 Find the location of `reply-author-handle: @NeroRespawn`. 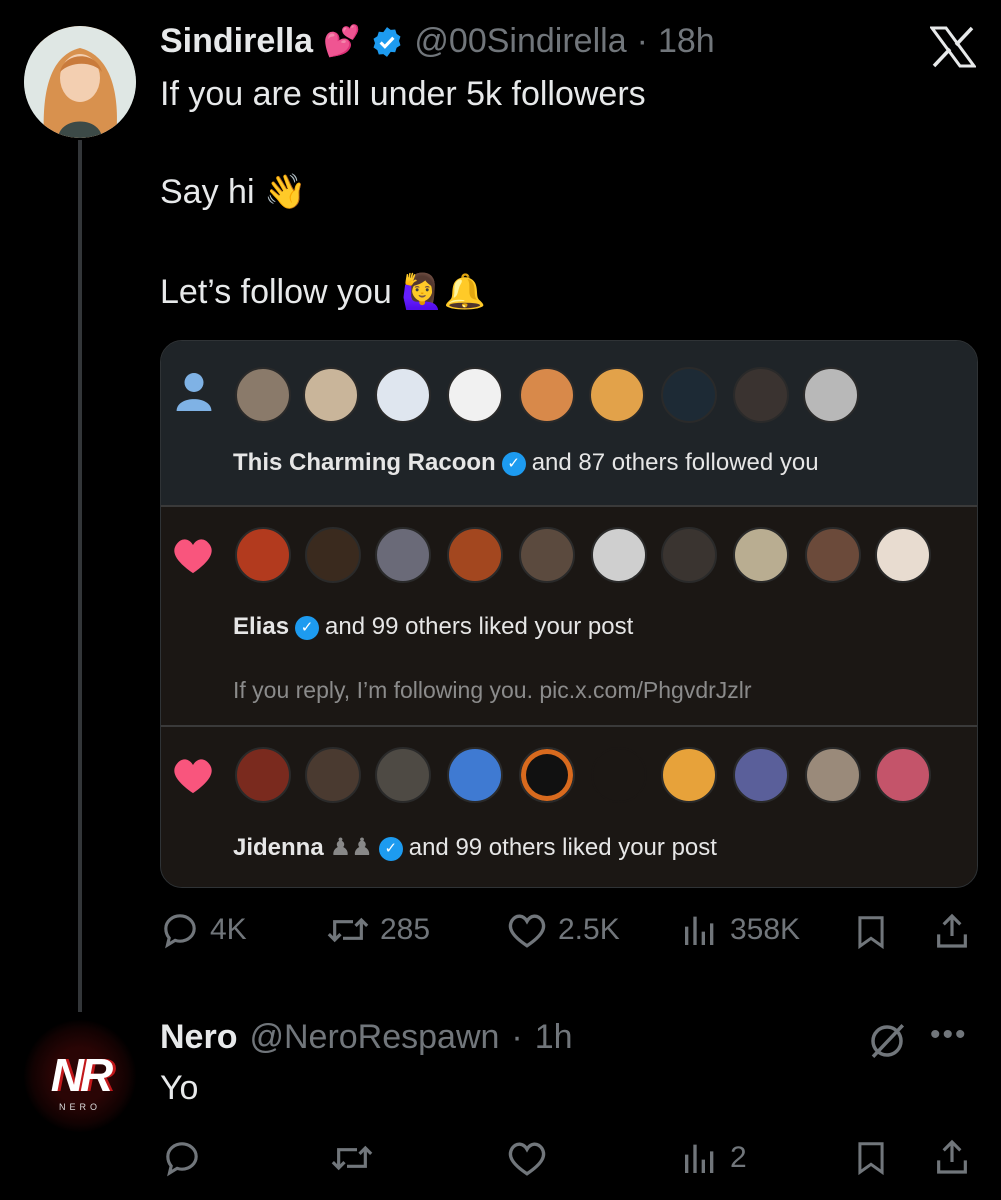

reply-author-handle: @NeroRespawn is located at coordinates (374, 1037).